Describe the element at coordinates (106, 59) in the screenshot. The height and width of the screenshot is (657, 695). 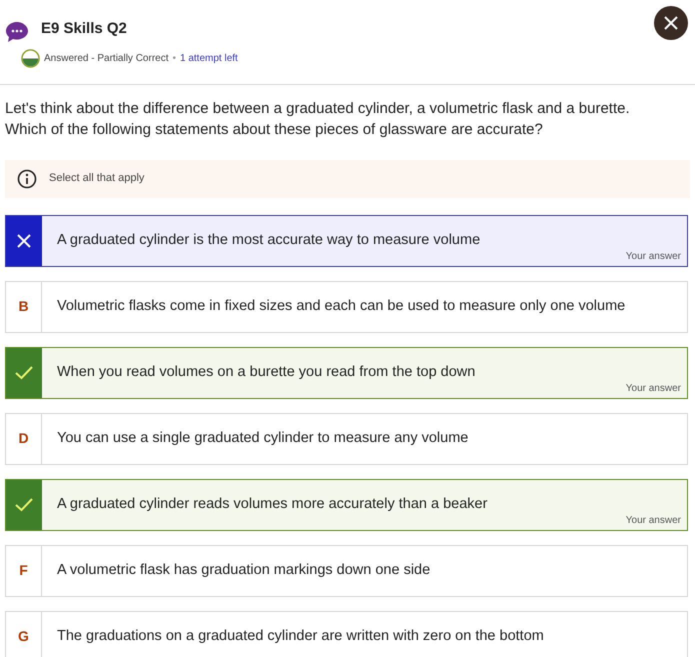
I see `answer-status: Answered - Partially Correct` at that location.